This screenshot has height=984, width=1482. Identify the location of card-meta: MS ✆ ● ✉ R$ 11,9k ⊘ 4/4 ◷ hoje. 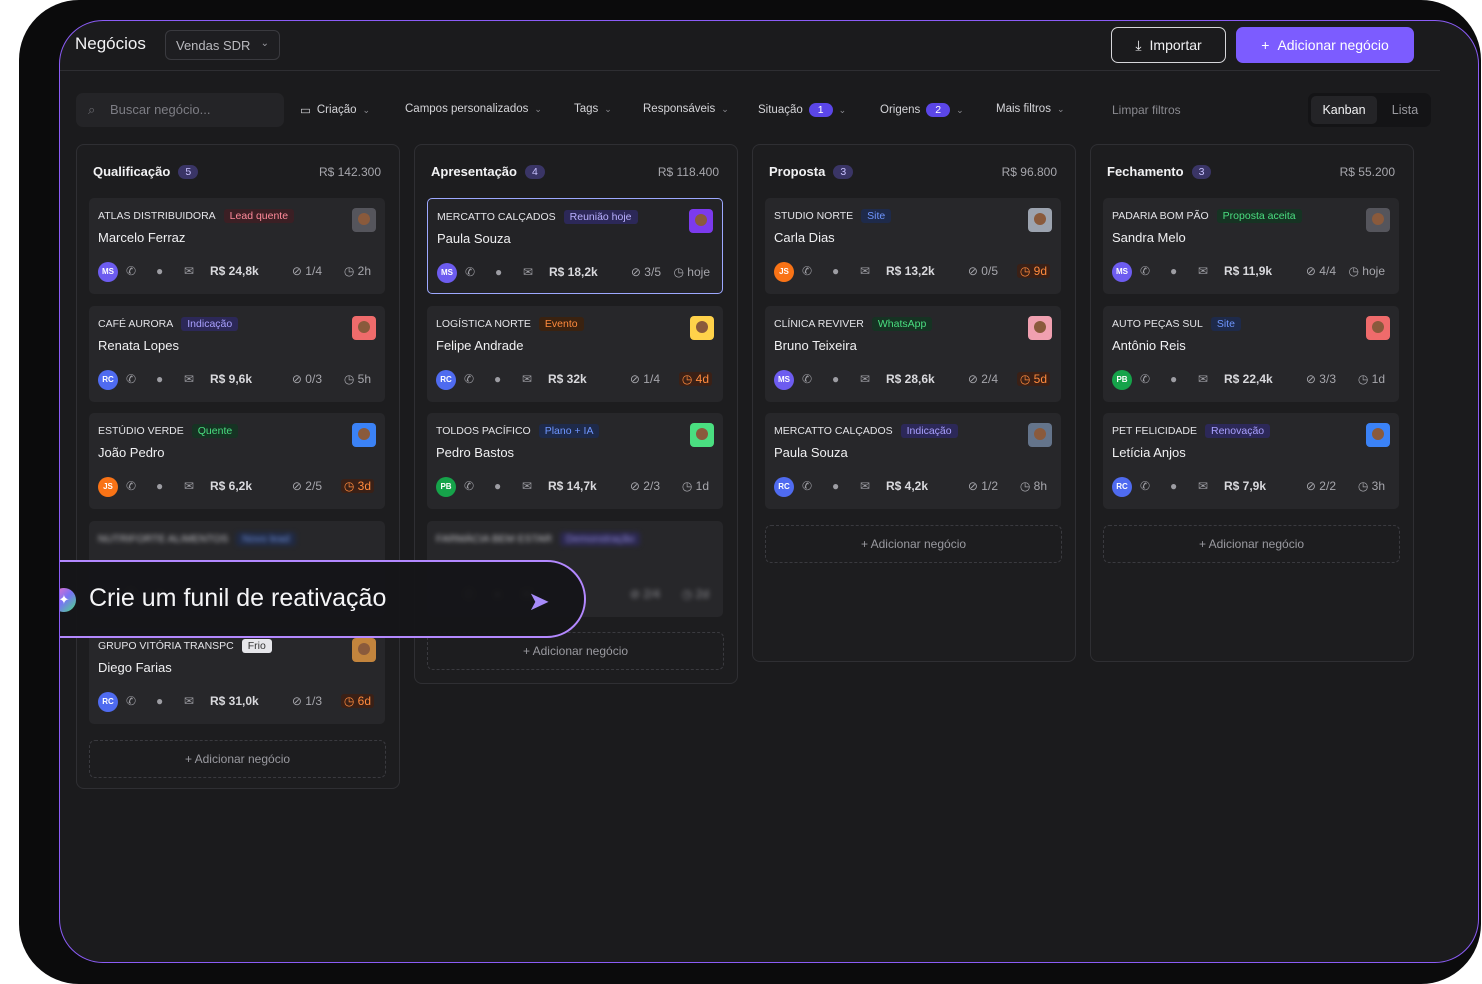
(1250, 272).